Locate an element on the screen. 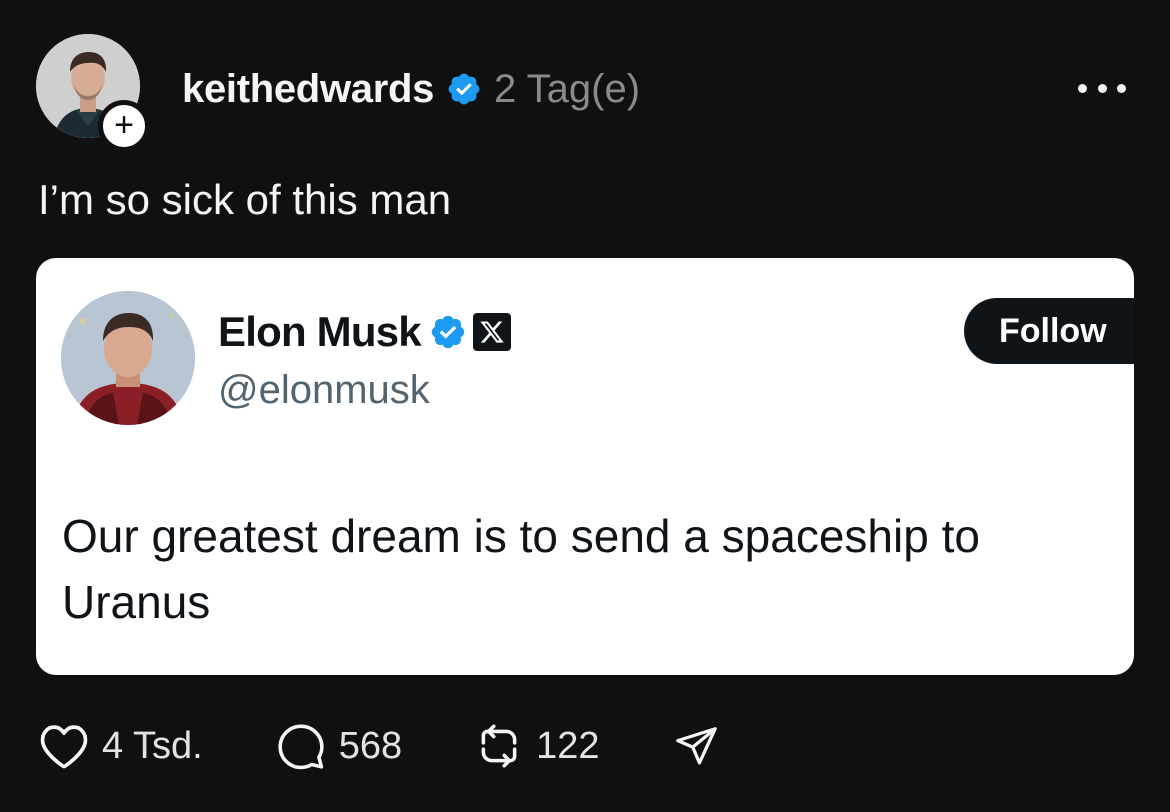 This screenshot has height=812, width=1170. heart-icon is located at coordinates (64, 746).